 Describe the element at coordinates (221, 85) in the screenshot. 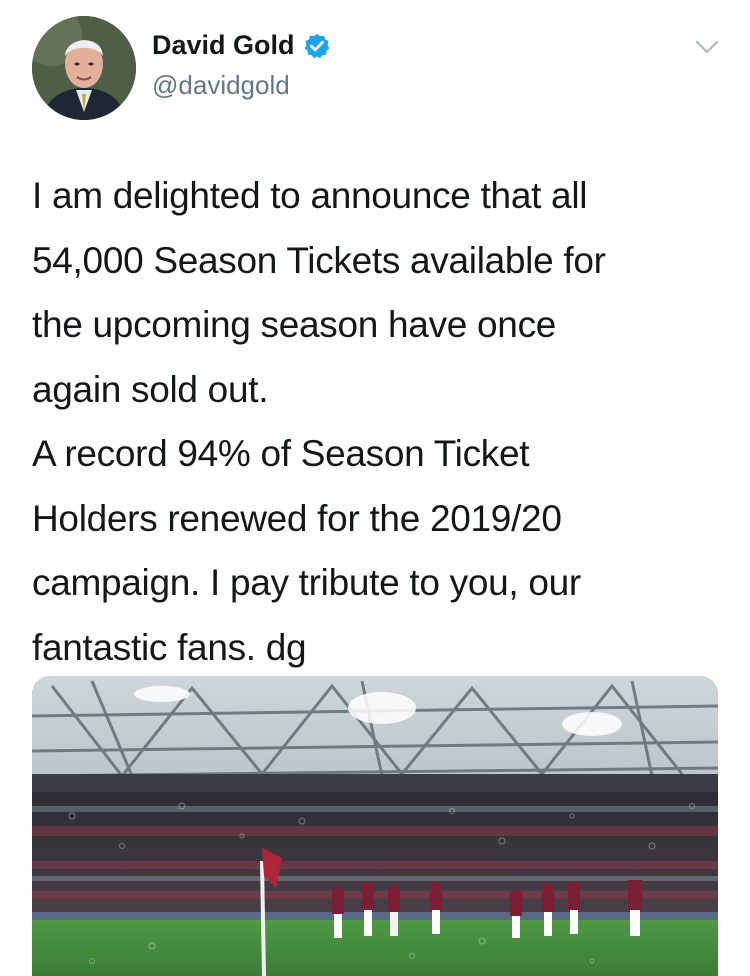

I see `user-handle: @davidgold` at that location.